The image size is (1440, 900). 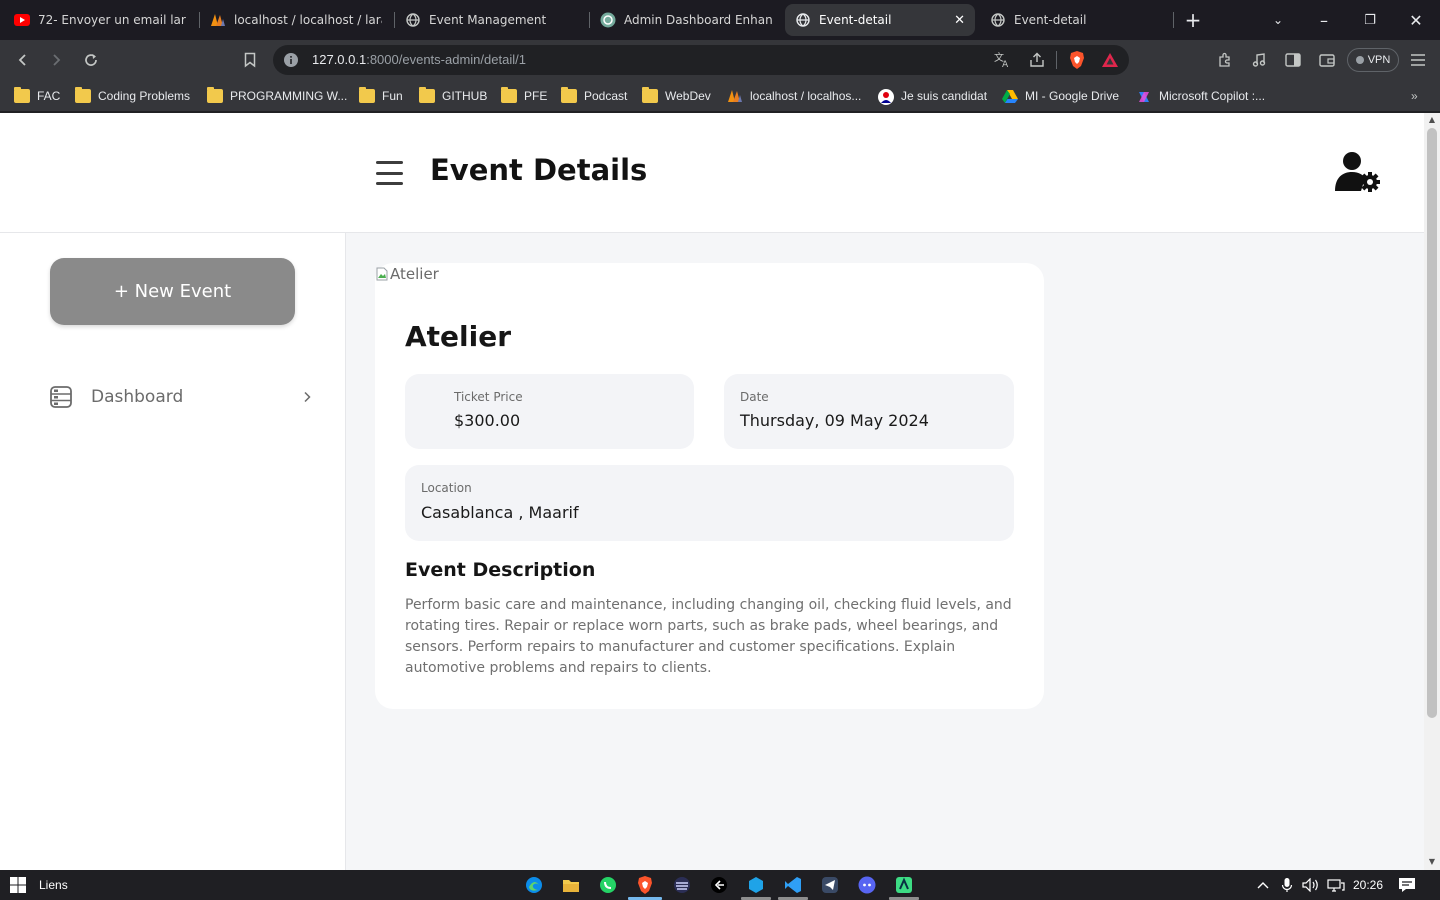 I want to click on share-icon, so click(x=1037, y=62).